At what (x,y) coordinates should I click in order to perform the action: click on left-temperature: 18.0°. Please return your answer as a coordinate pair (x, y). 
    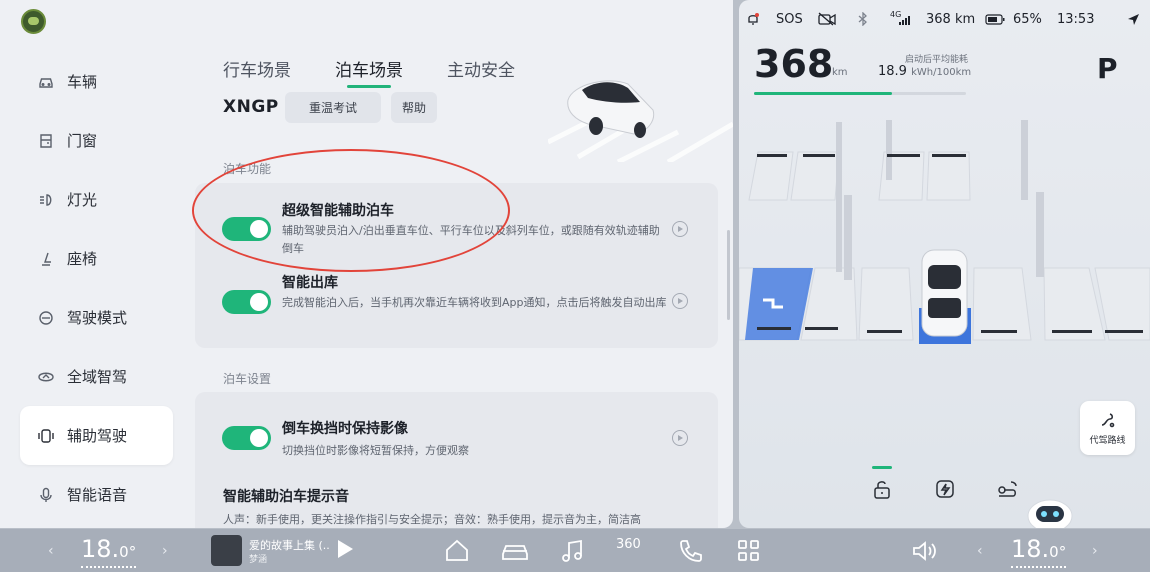
    Looking at the image, I should click on (109, 551).